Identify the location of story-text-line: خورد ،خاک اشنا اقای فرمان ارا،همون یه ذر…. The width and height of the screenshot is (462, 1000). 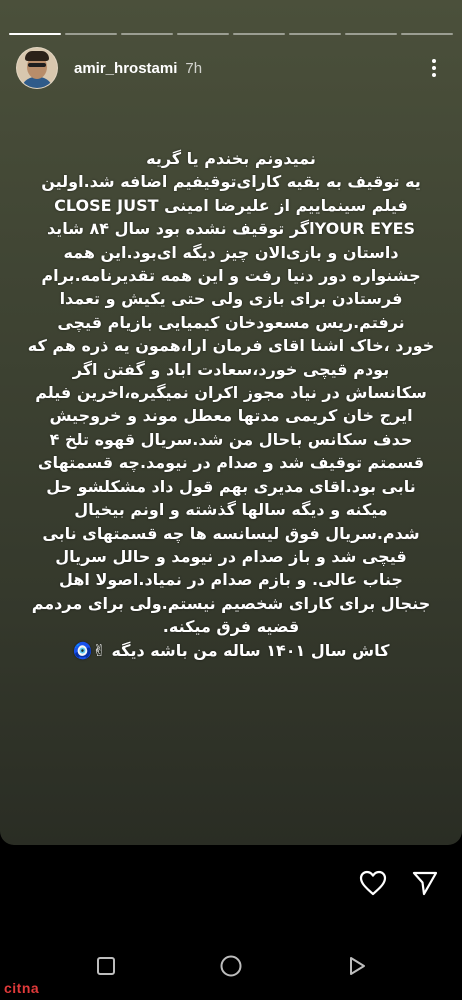
(231, 346).